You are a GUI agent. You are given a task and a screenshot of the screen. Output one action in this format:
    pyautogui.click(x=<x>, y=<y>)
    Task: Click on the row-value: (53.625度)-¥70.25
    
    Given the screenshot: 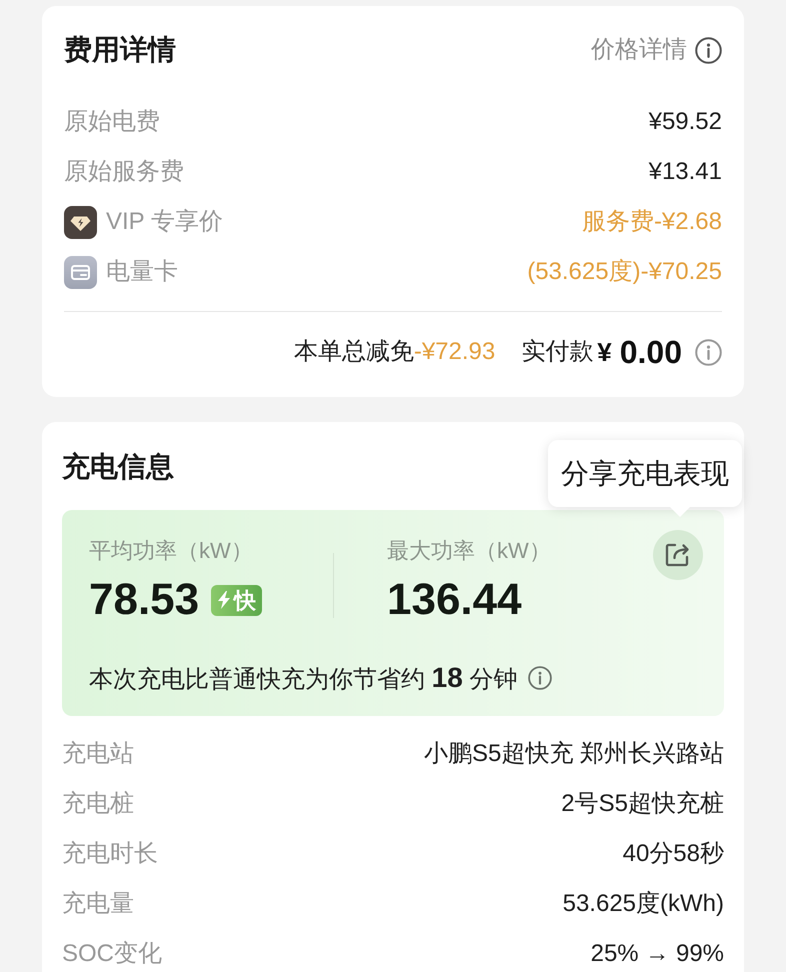 What is the action you would take?
    pyautogui.click(x=624, y=272)
    